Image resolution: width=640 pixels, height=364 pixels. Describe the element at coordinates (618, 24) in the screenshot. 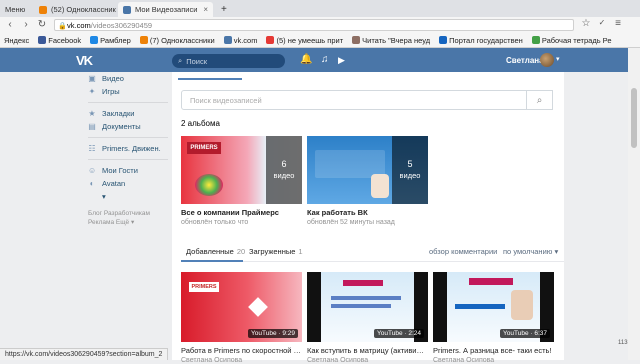

I see `menu-icon: ≡` at that location.